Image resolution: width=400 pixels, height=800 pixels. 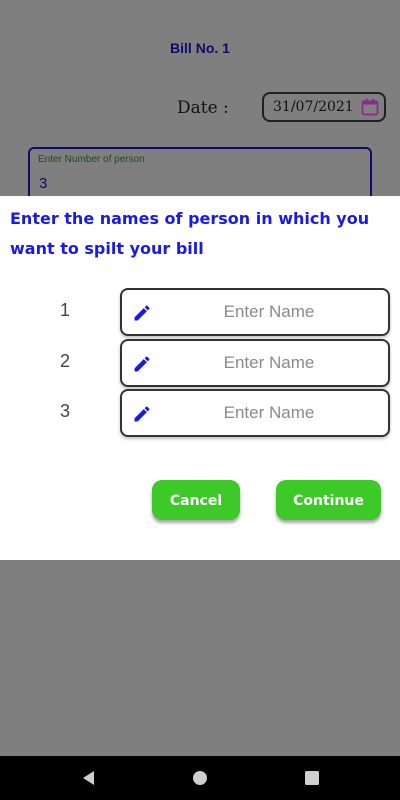 I want to click on row-number: 3, so click(x=64, y=411).